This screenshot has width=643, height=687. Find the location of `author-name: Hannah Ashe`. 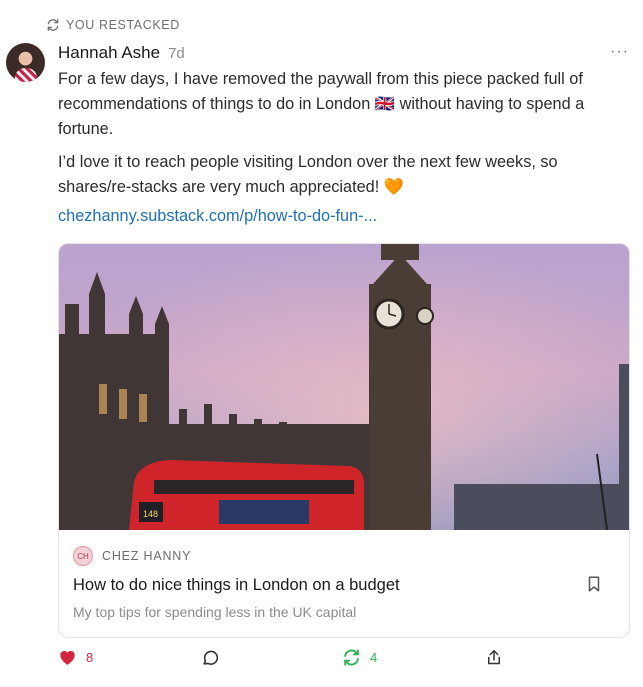

author-name: Hannah Ashe is located at coordinates (109, 53).